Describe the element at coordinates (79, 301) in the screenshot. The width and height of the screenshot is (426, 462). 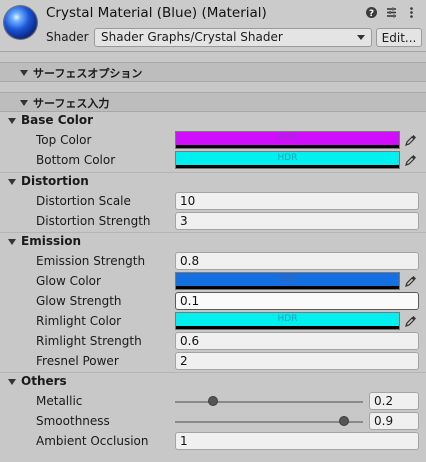
I see `glow-strength-label: Glow Strength` at that location.